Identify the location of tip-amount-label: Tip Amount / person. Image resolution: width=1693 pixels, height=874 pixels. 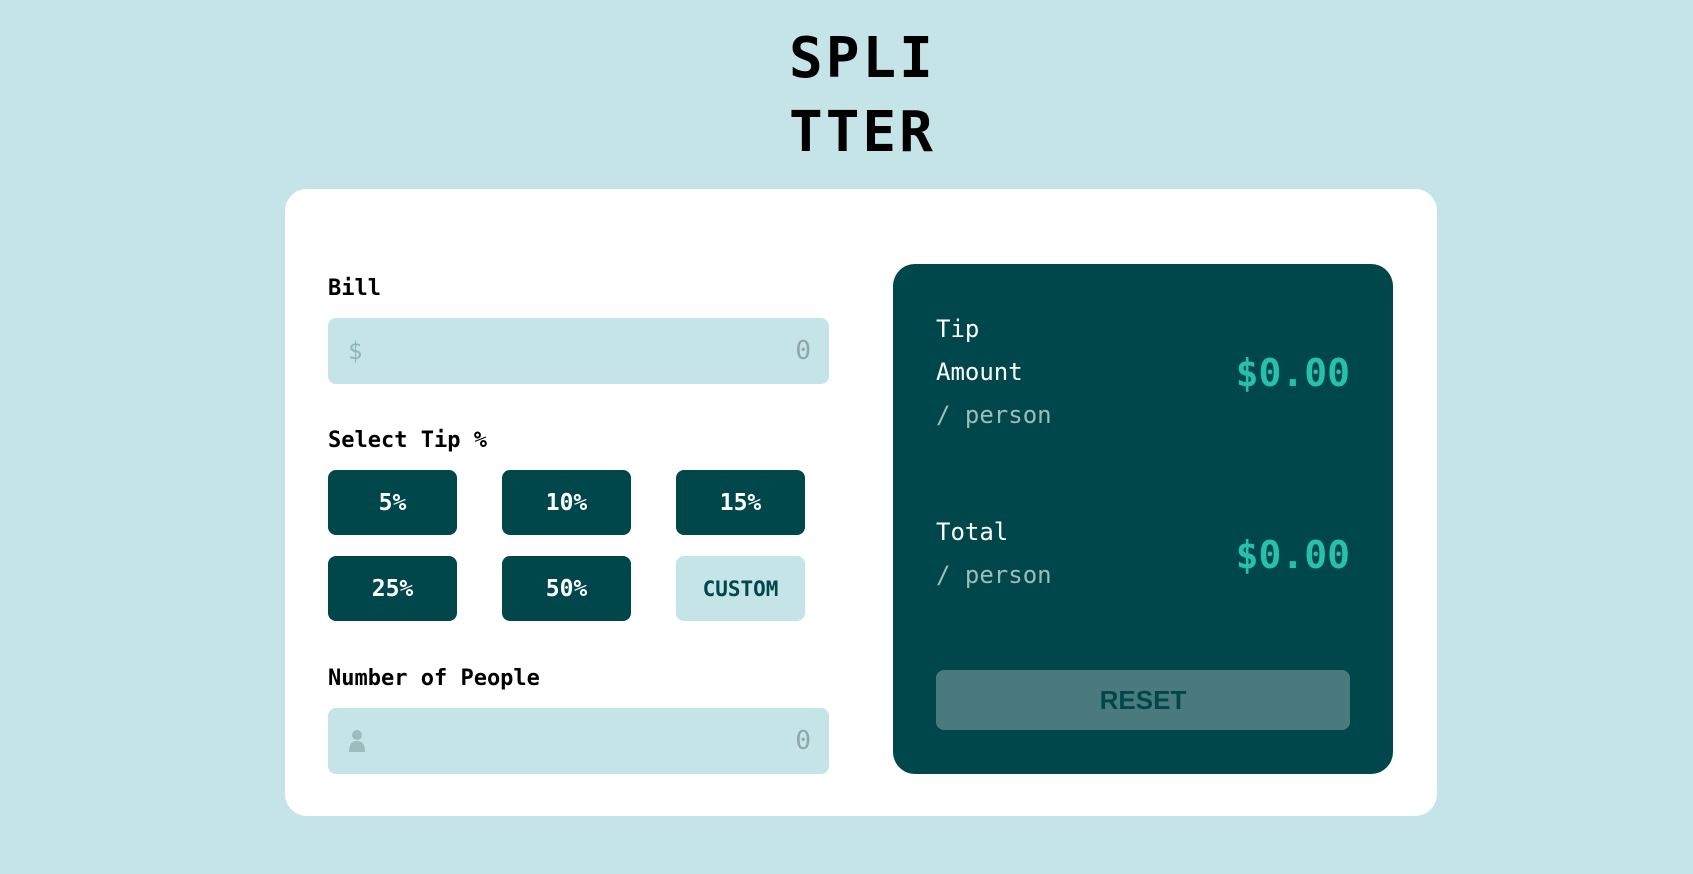
(994, 372).